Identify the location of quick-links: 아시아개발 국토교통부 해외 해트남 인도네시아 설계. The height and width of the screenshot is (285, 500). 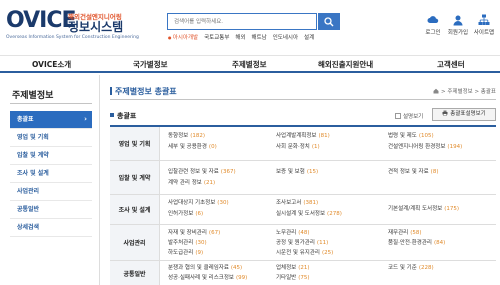
(241, 37).